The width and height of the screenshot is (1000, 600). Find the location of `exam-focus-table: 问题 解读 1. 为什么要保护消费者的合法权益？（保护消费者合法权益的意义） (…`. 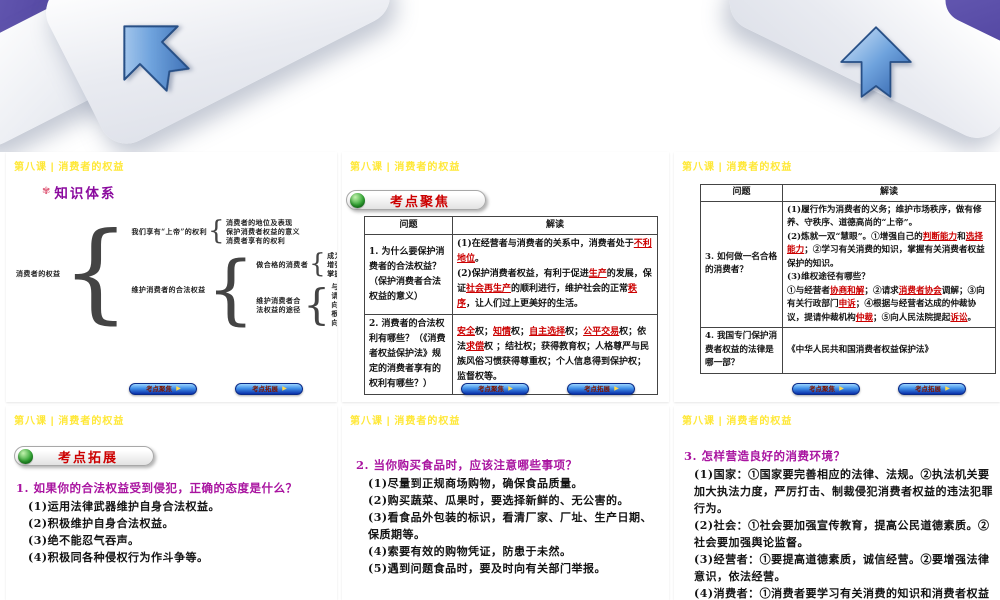

exam-focus-table: 问题 解读 1. 为什么要保护消费者的合法权益？（保护消费者合法权益的意义） (… is located at coordinates (511, 305).